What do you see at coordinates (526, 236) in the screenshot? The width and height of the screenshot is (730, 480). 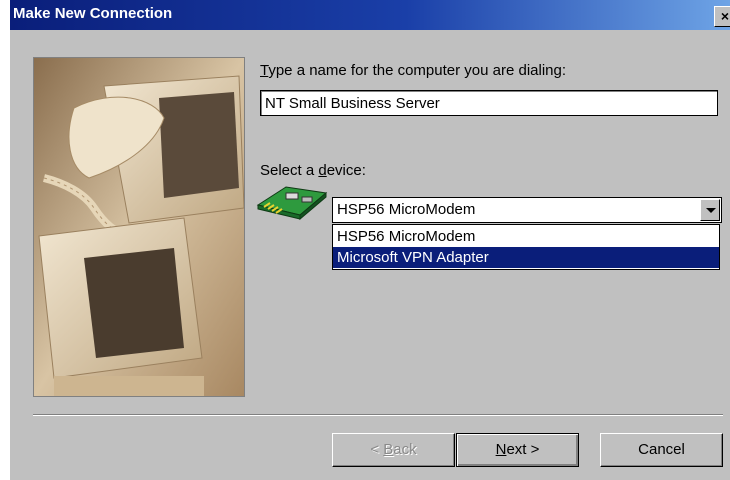 I see `device-option-hsp56: HSP56 MicroModem` at bounding box center [526, 236].